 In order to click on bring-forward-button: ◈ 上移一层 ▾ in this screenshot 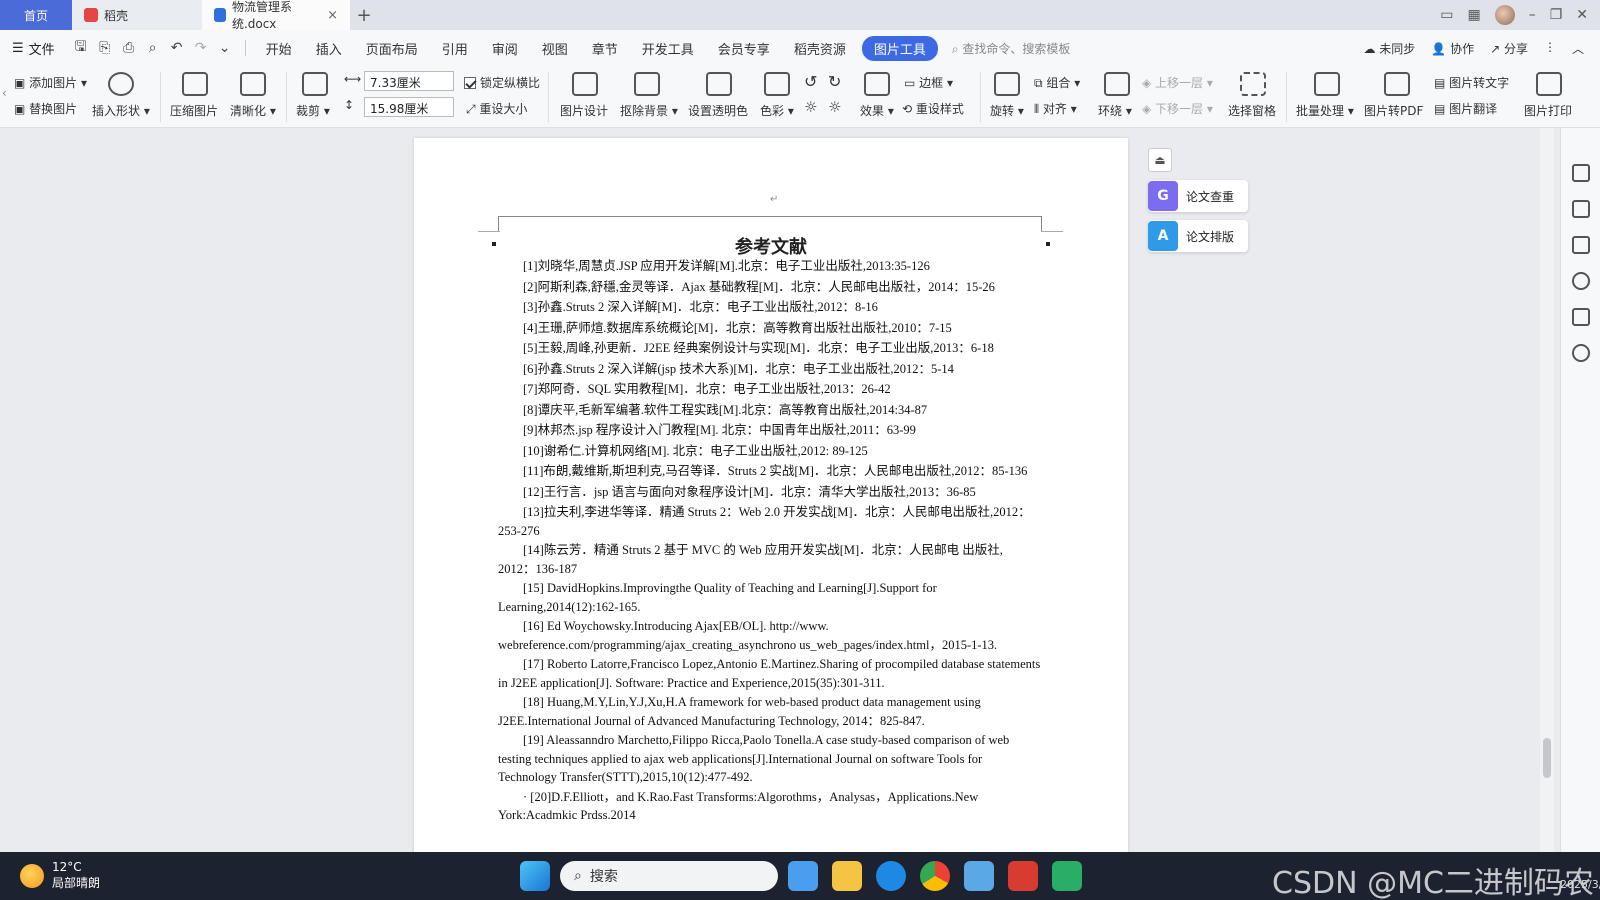, I will do `click(1177, 82)`.